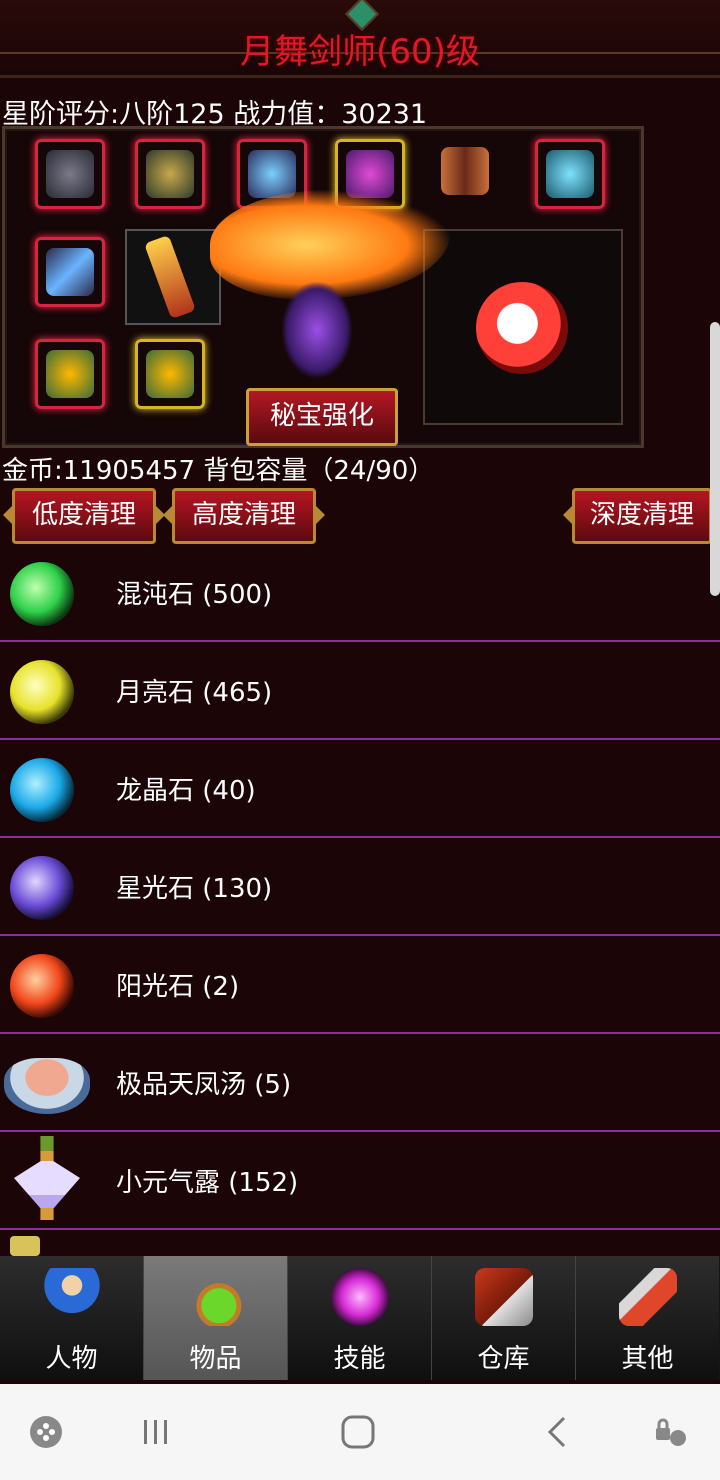 The width and height of the screenshot is (720, 1480). Describe the element at coordinates (42, 692) in the screenshot. I see `yellow-orb-icon` at that location.